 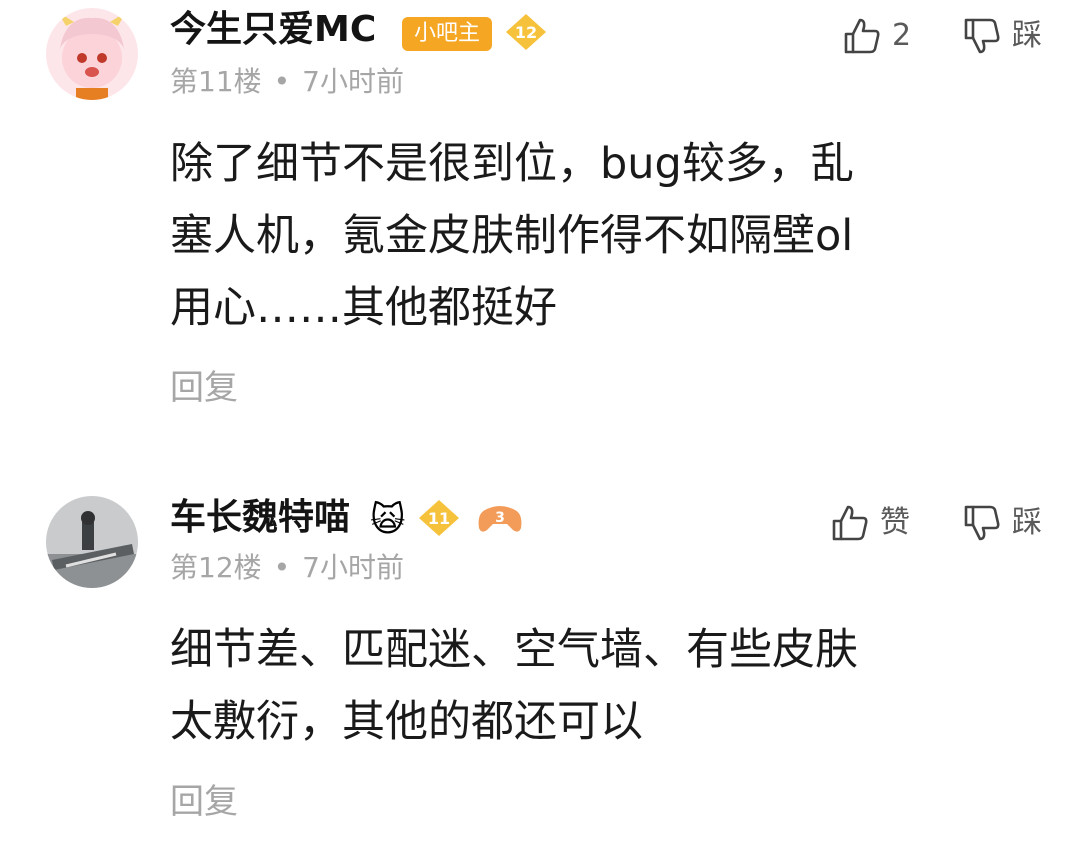 I want to click on level-badge: 12, so click(x=526, y=34).